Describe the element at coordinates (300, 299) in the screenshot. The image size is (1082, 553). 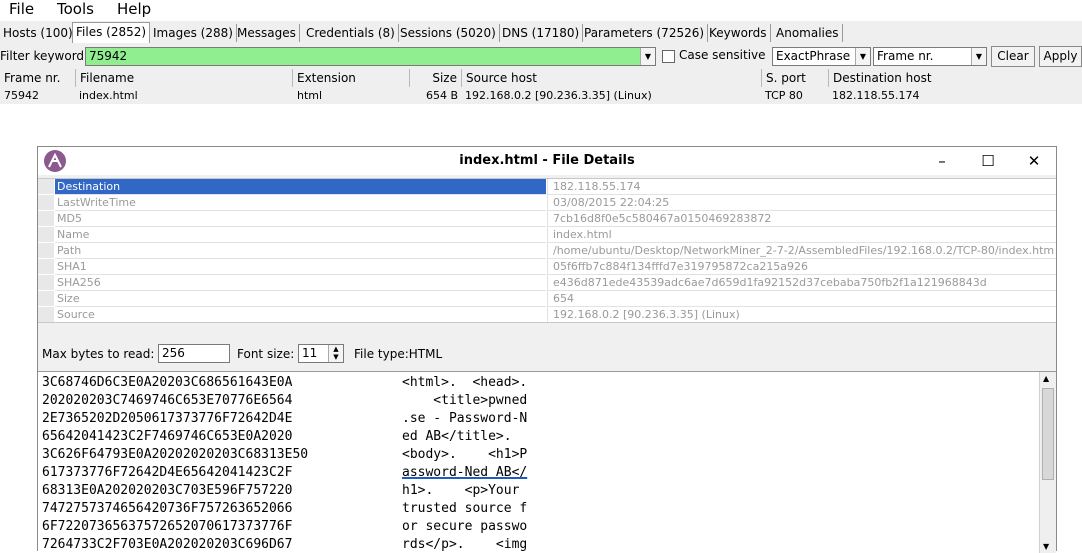
I see `property-key: Size` at that location.